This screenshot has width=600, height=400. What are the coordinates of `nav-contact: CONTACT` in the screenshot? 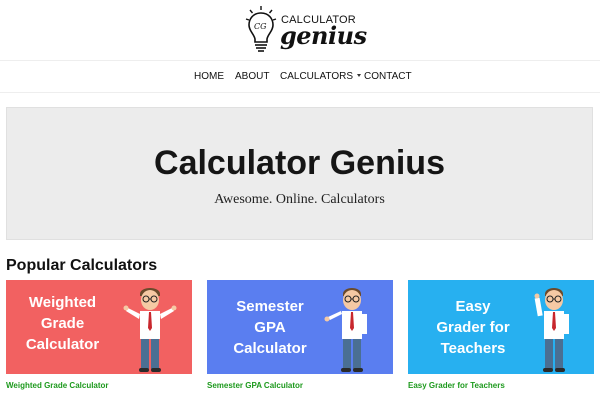 It's located at (388, 76).